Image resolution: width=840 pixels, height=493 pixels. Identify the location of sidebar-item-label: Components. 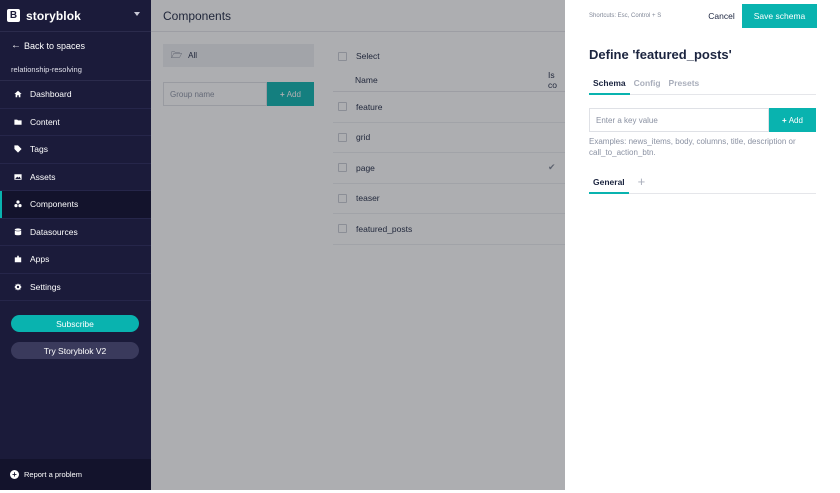
(54, 204).